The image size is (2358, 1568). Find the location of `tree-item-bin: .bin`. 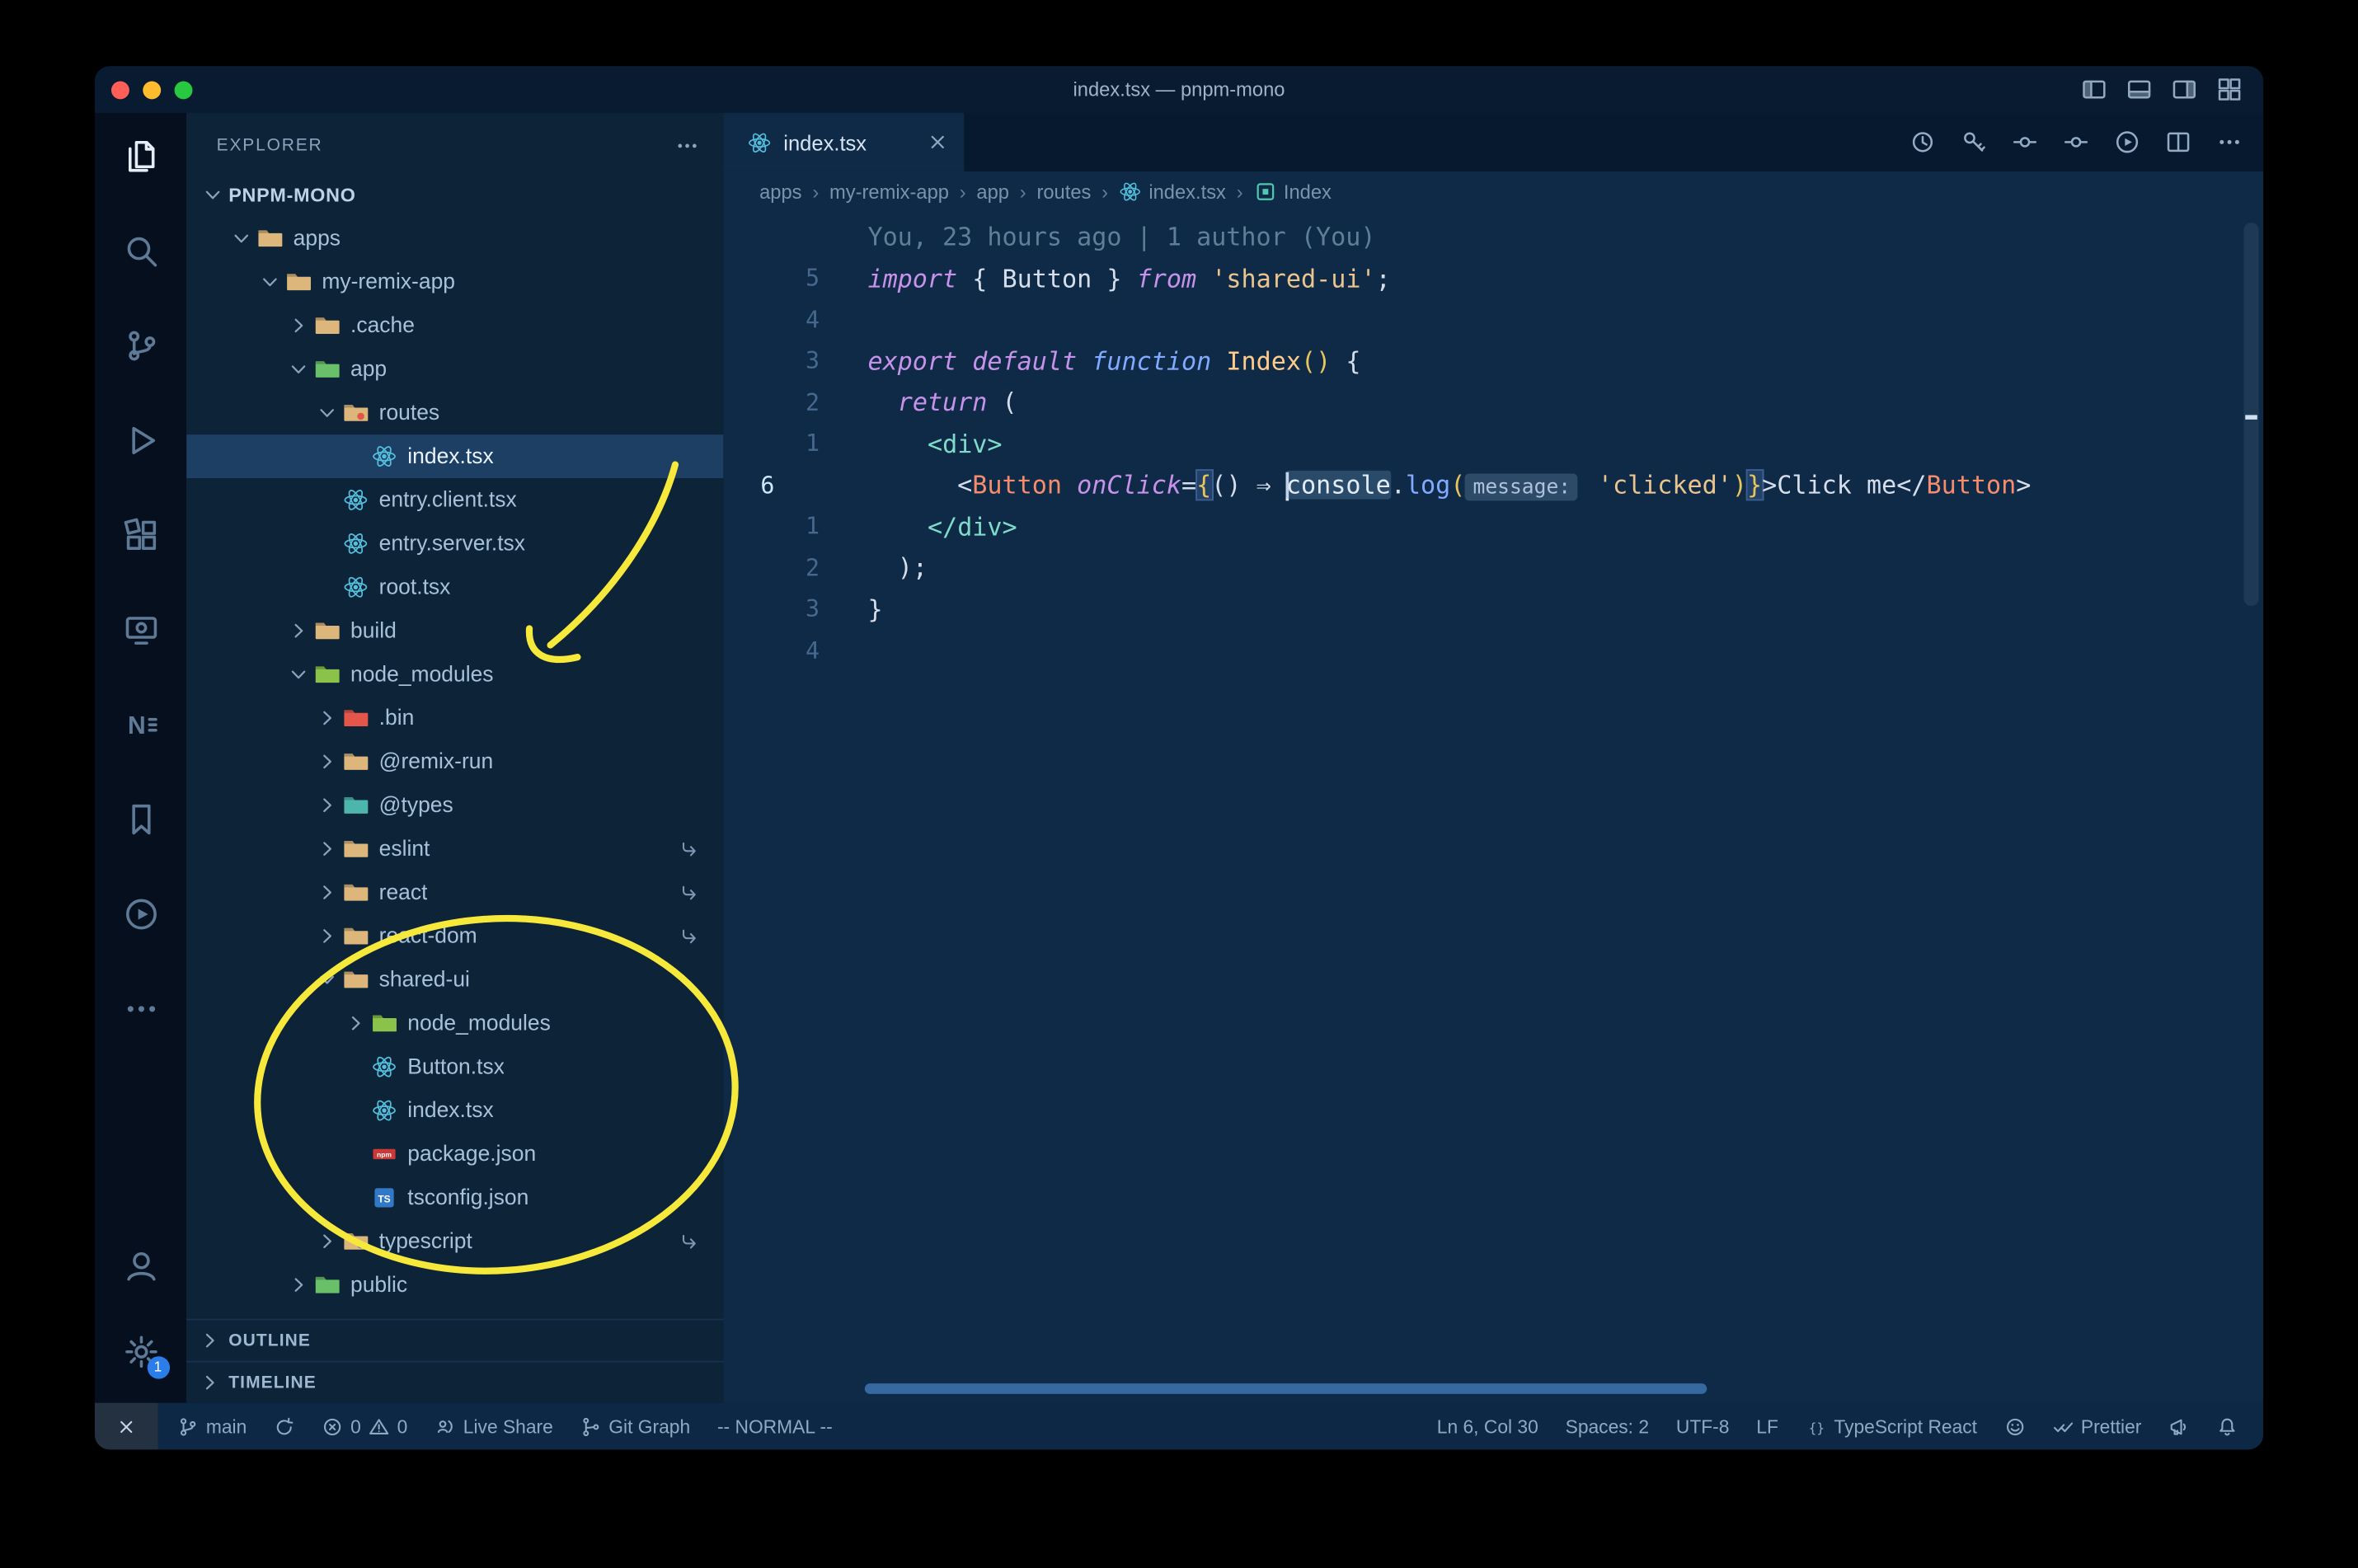

tree-item-bin: .bin is located at coordinates (455, 718).